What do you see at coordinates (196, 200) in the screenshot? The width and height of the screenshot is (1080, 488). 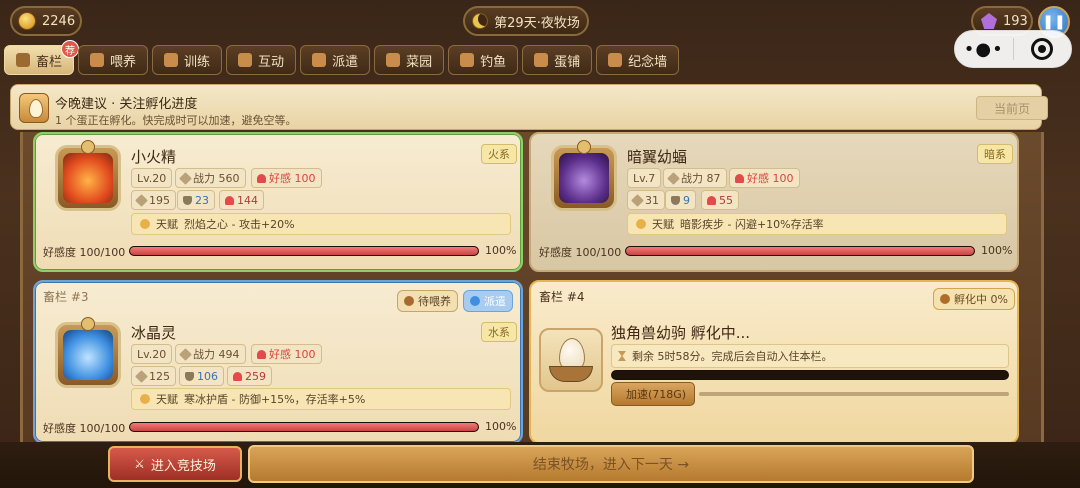 I see `defense-stat: 23` at bounding box center [196, 200].